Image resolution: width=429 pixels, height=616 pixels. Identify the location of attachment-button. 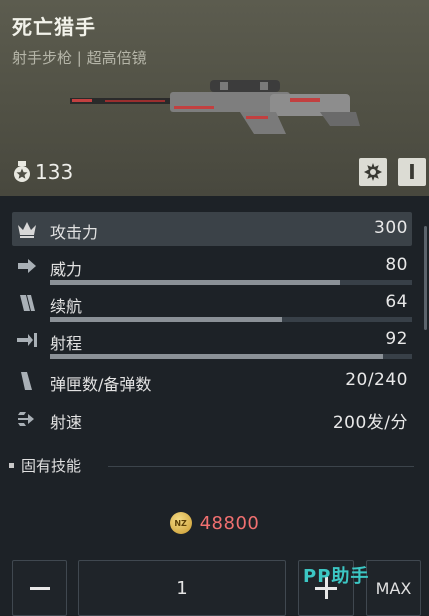
(373, 172).